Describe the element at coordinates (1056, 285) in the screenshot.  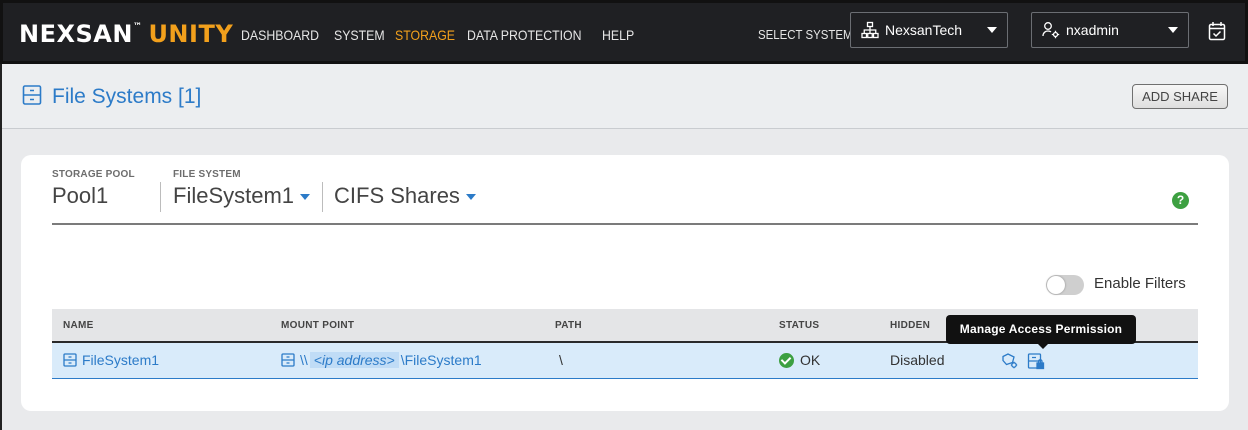
I see `toggle-knob` at that location.